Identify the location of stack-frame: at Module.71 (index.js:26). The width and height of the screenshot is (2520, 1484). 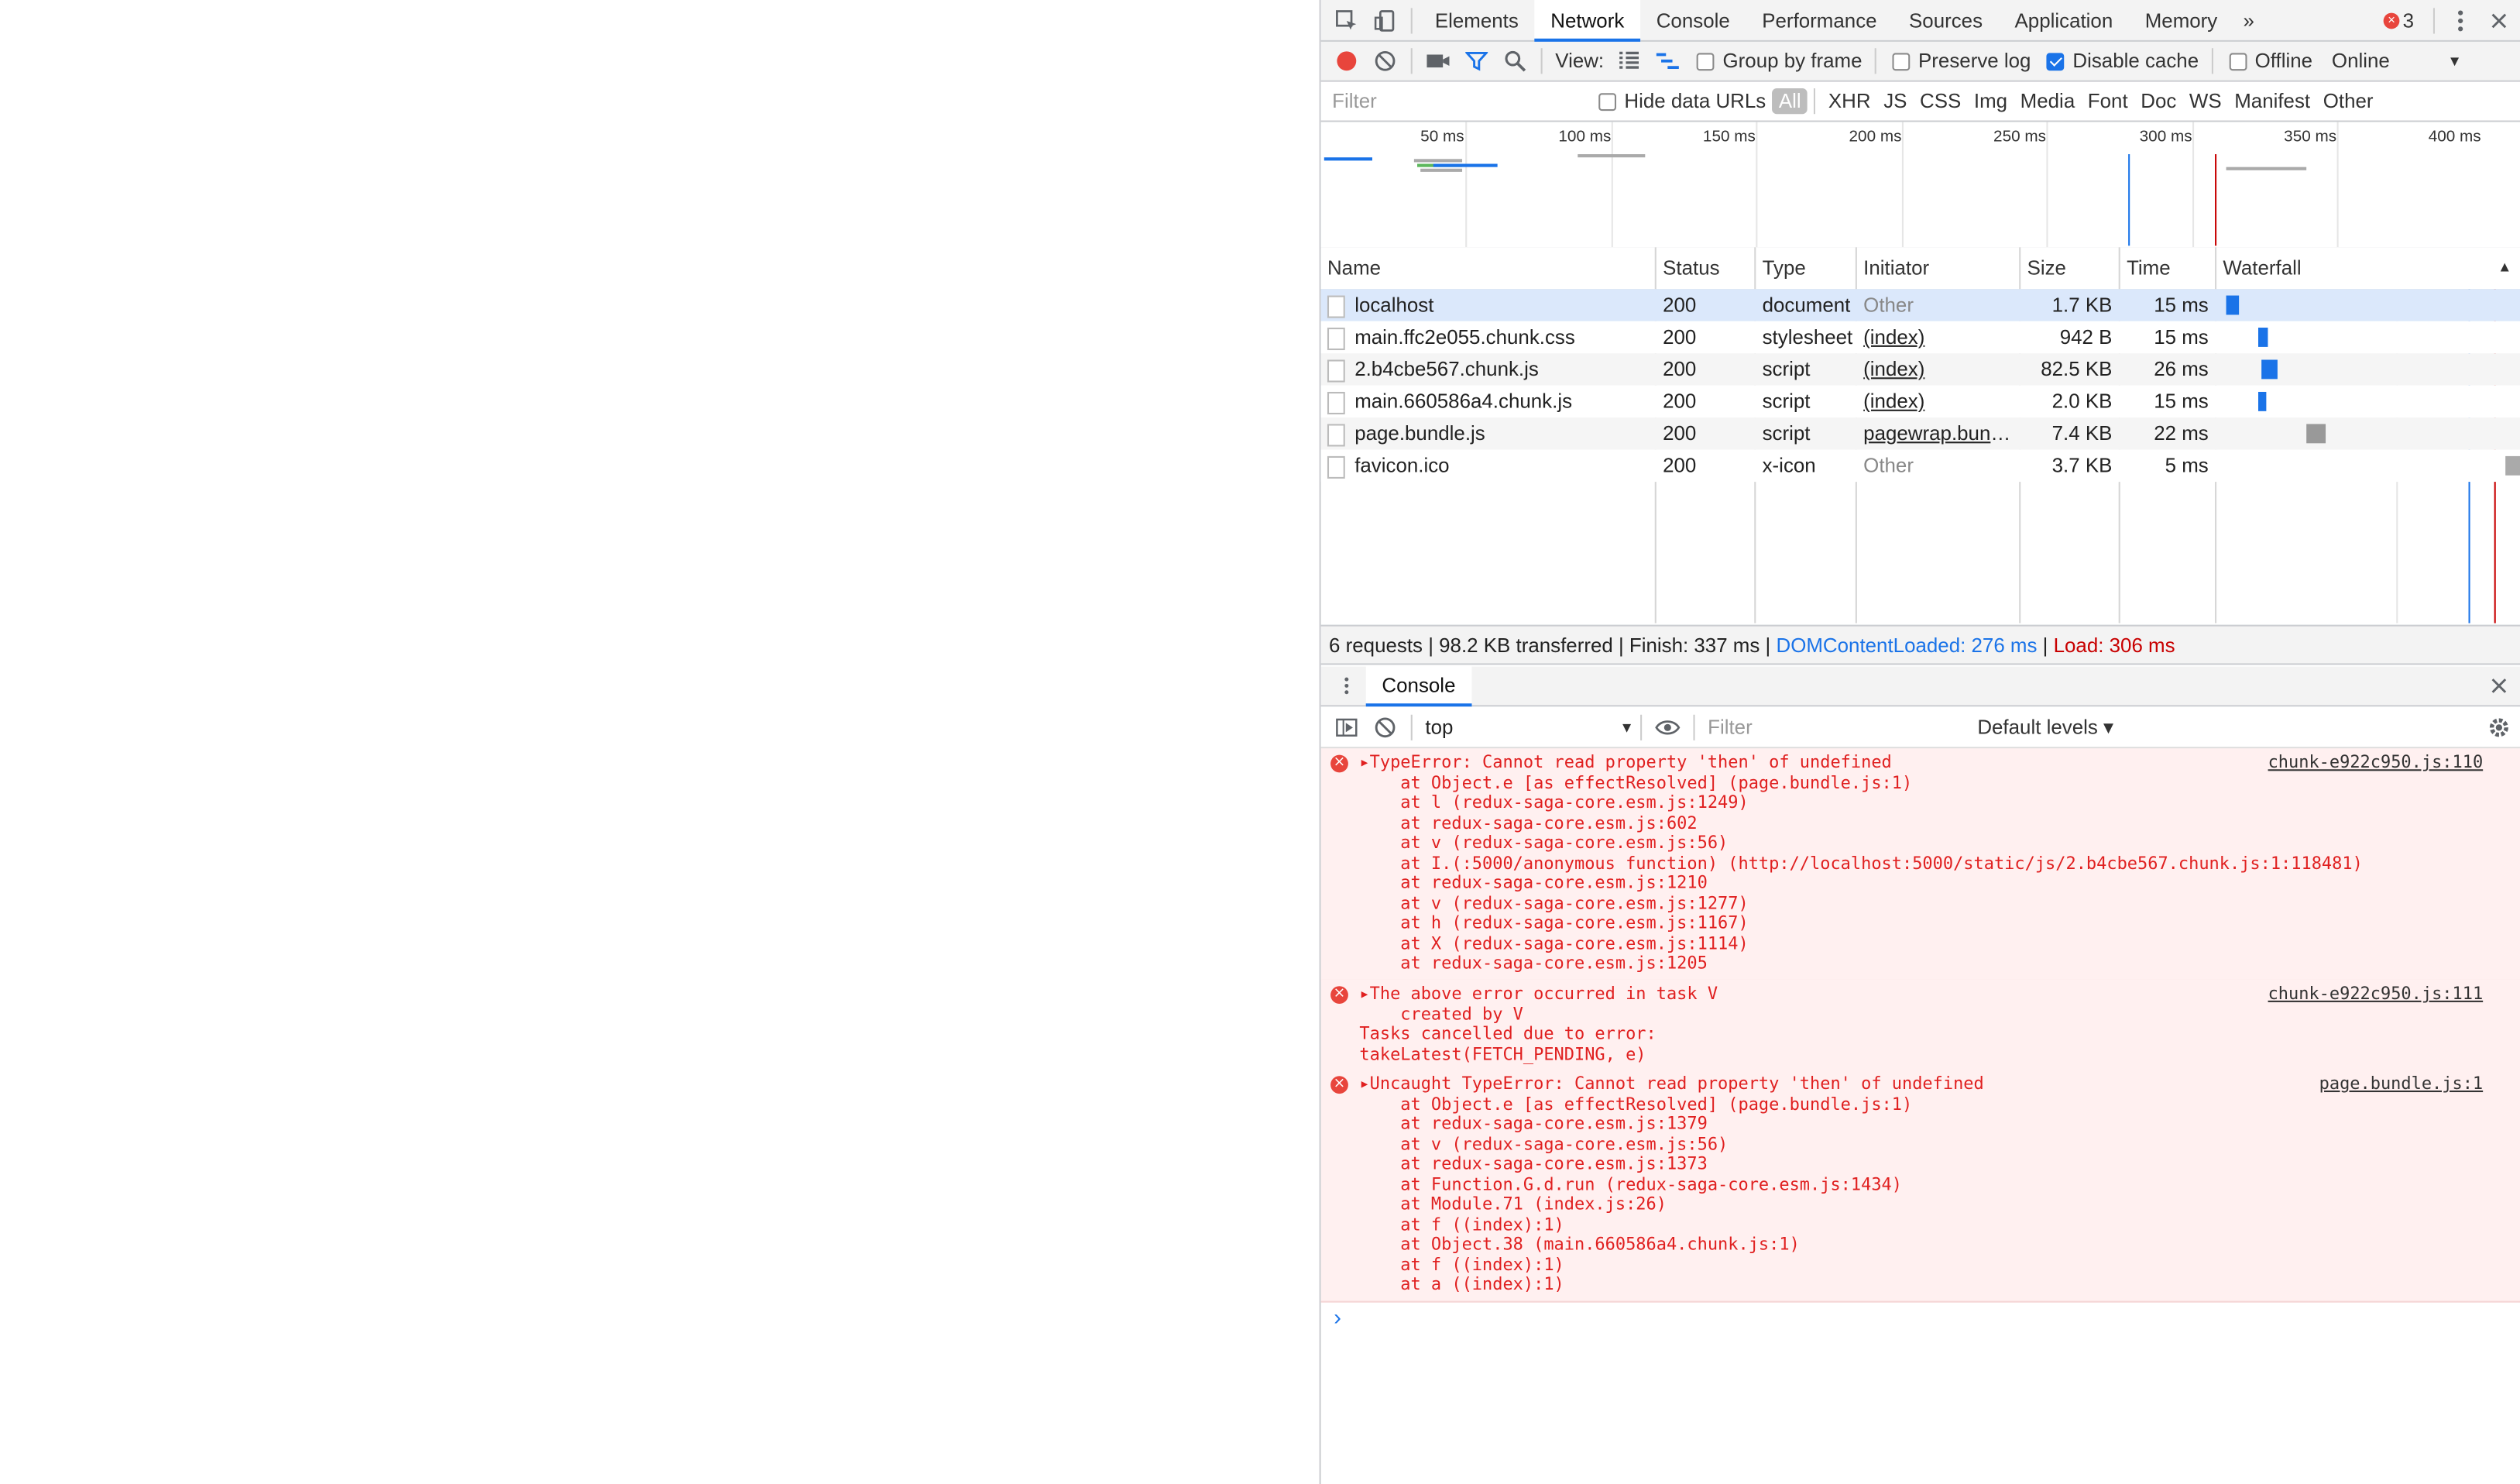
(1513, 1204).